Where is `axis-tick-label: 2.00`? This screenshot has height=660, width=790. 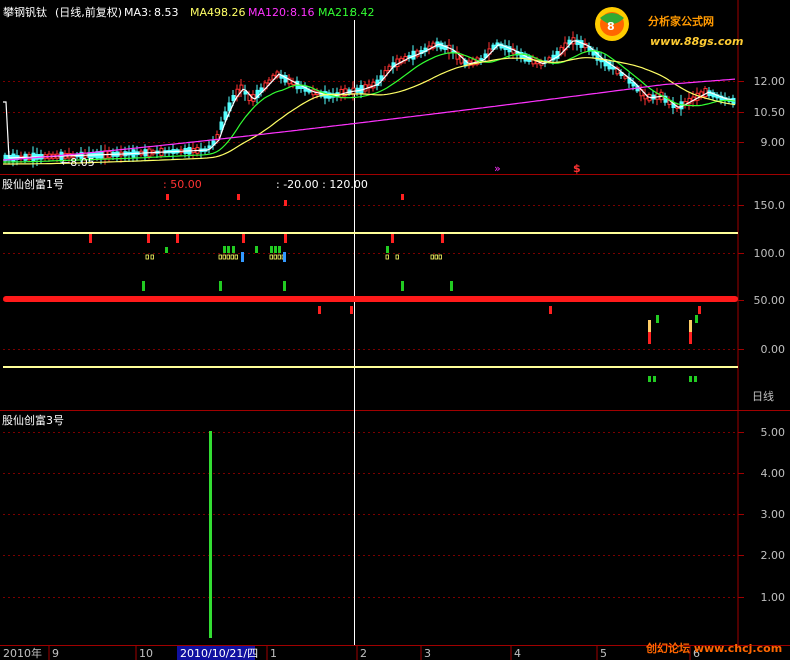
axis-tick-label: 2.00 is located at coordinates (773, 555).